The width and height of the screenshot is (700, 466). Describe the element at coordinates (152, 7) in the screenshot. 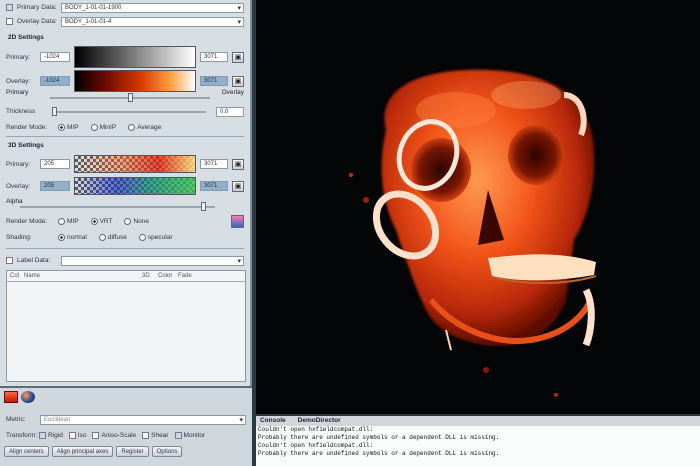

I see `primary-data-select: BODY_1-01-01-1900` at that location.